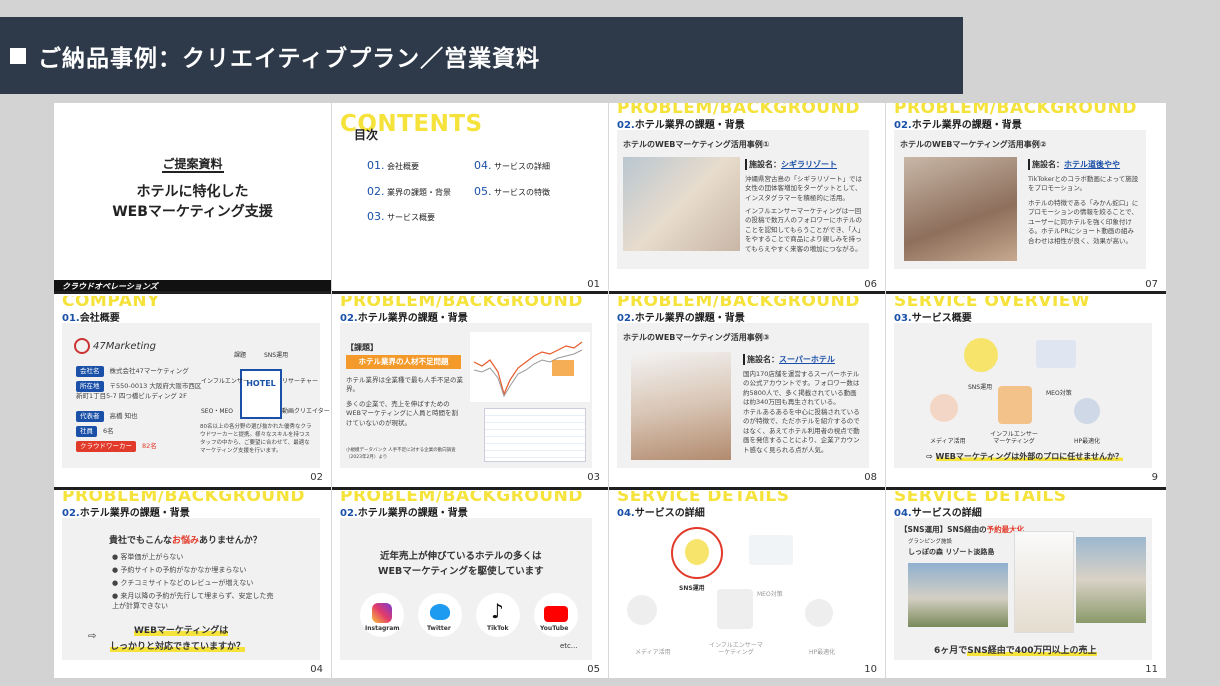 This screenshot has height=686, width=1220. What do you see at coordinates (115, 346) in the screenshot?
I see `marketing-logo: 47Marketing` at bounding box center [115, 346].